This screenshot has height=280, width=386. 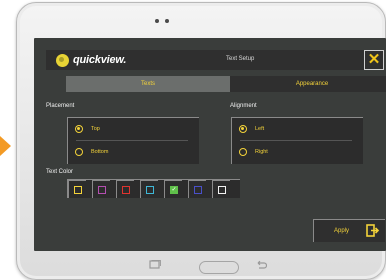 What do you see at coordinates (342, 231) in the screenshot?
I see `apply-label: Apply` at bounding box center [342, 231].